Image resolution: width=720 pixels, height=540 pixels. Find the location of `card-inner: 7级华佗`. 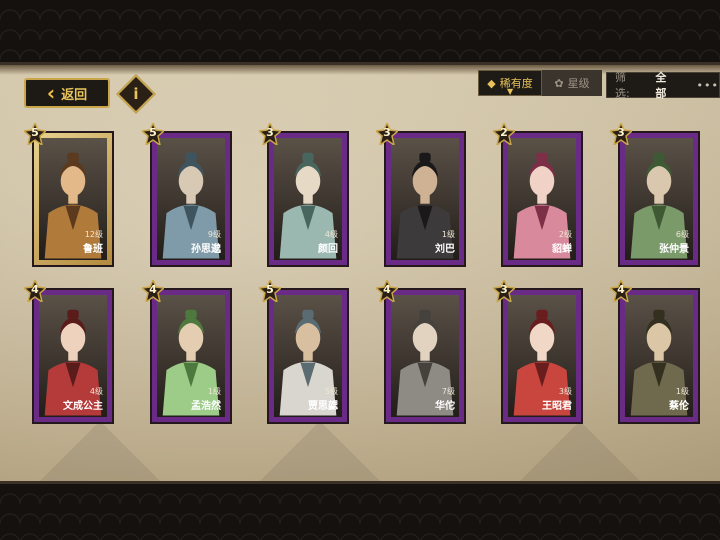

card-inner: 7级华佗 is located at coordinates (425, 356).